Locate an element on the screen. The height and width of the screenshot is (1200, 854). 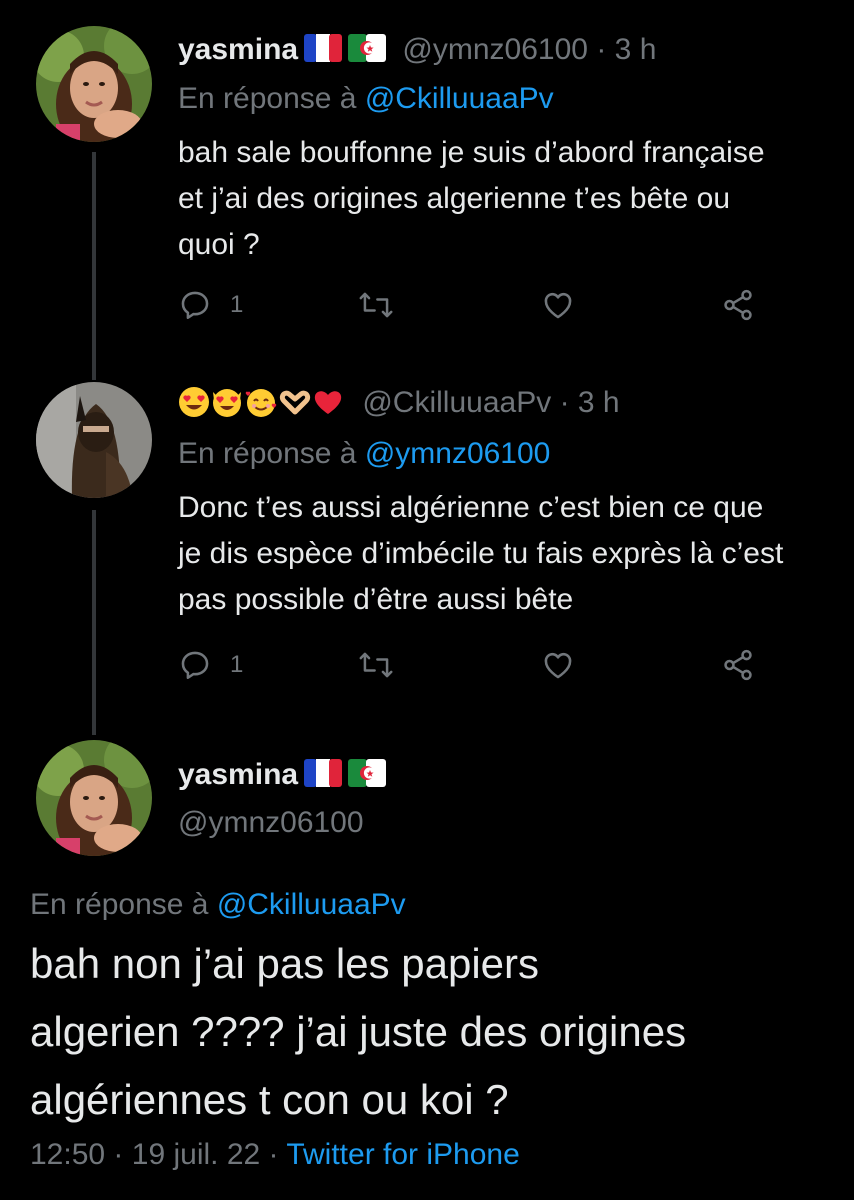
tweet-time: 12:50 is located at coordinates (67, 1154).